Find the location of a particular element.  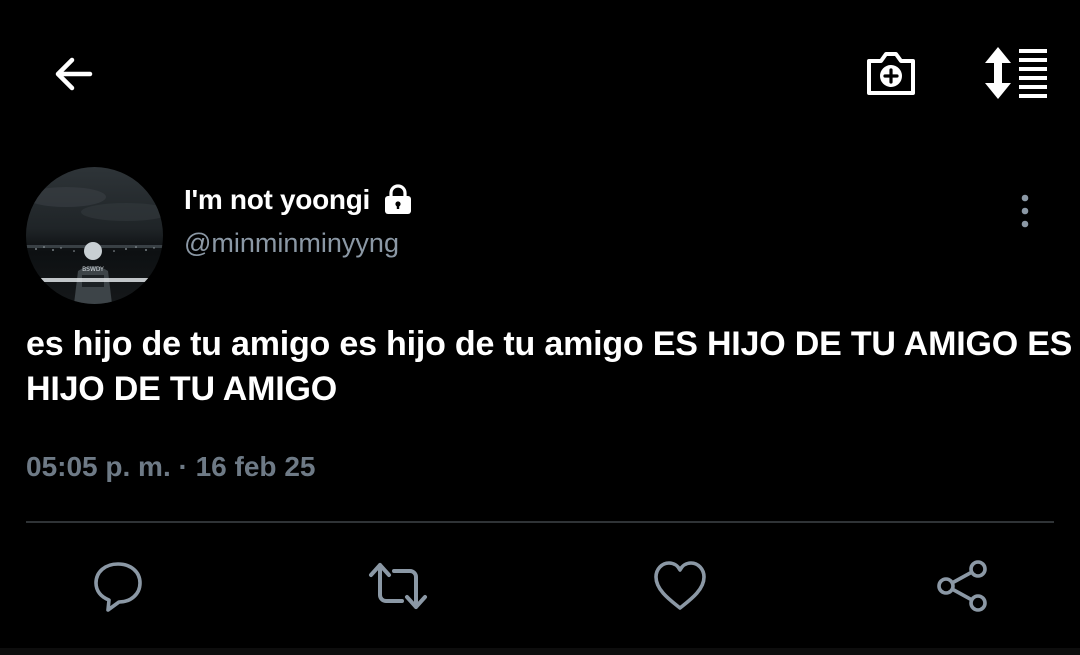

retweet-icon is located at coordinates (398, 586).